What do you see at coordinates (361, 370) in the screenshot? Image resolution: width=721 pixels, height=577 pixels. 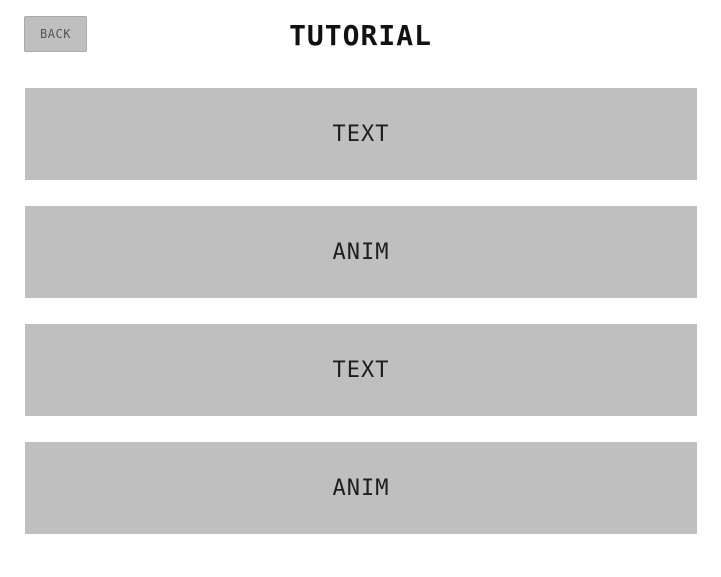 I see `menu-item-text-2: TEXT` at bounding box center [361, 370].